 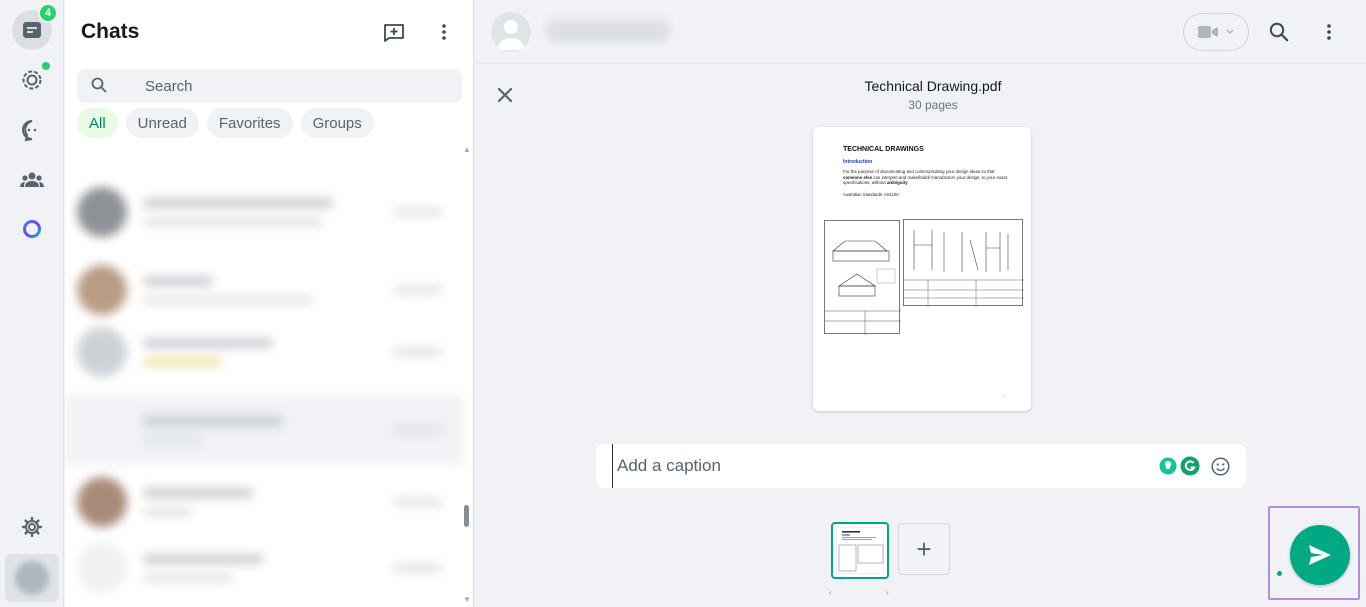 What do you see at coordinates (466, 516) in the screenshot?
I see `scroll-thumb` at bounding box center [466, 516].